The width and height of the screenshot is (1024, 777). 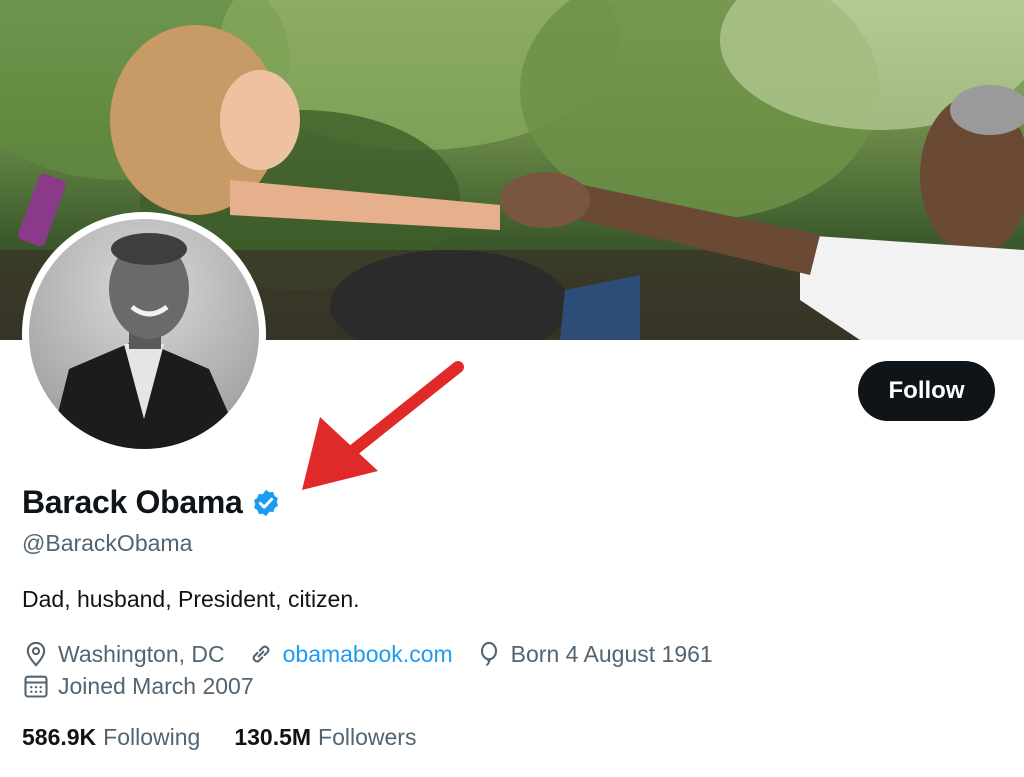 What do you see at coordinates (156, 685) in the screenshot?
I see `joined-text: Joined March 2007` at bounding box center [156, 685].